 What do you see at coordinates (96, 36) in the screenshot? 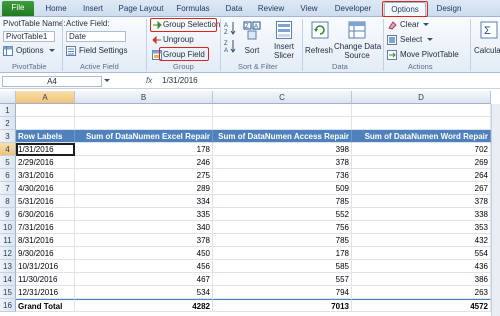
I see `active-field-input: Date` at bounding box center [96, 36].